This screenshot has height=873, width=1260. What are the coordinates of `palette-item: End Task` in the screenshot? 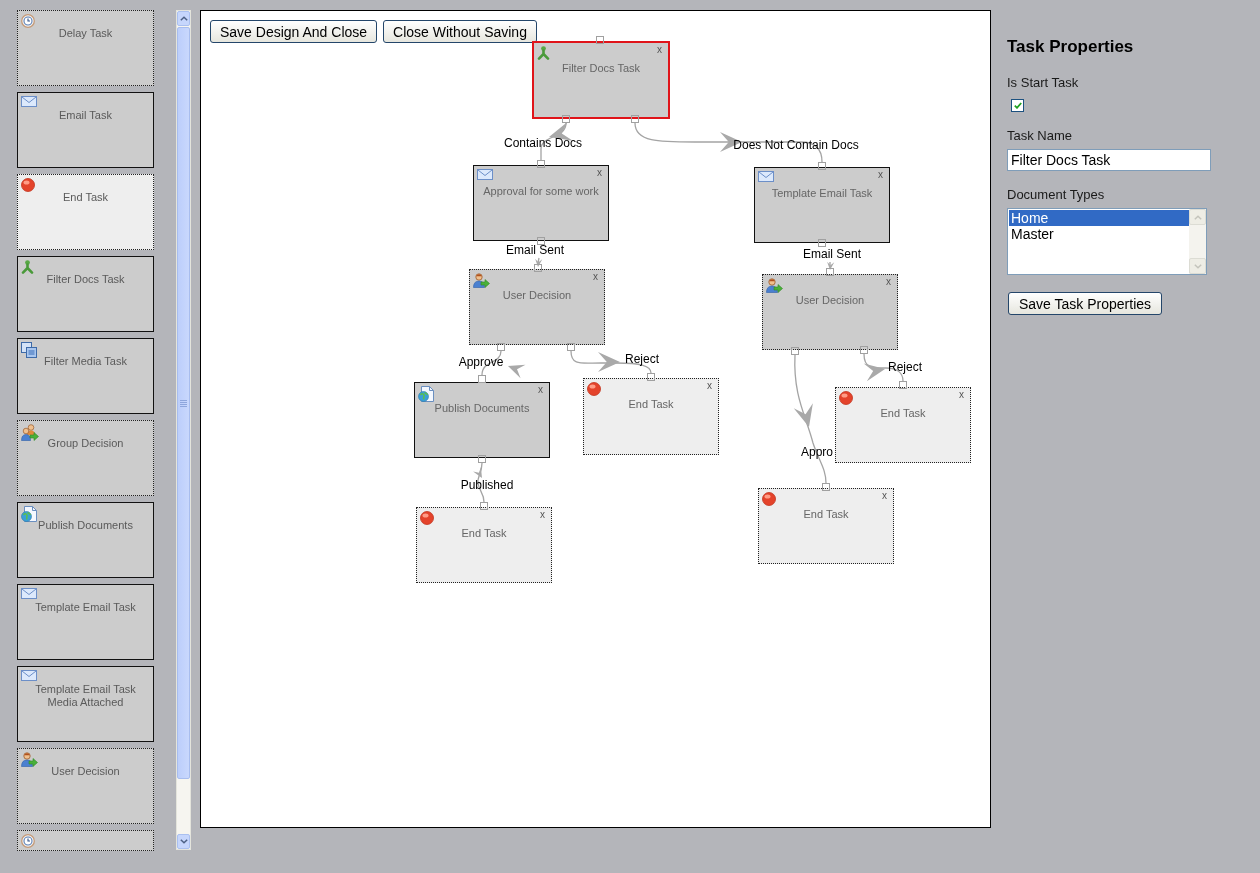 It's located at (85, 212).